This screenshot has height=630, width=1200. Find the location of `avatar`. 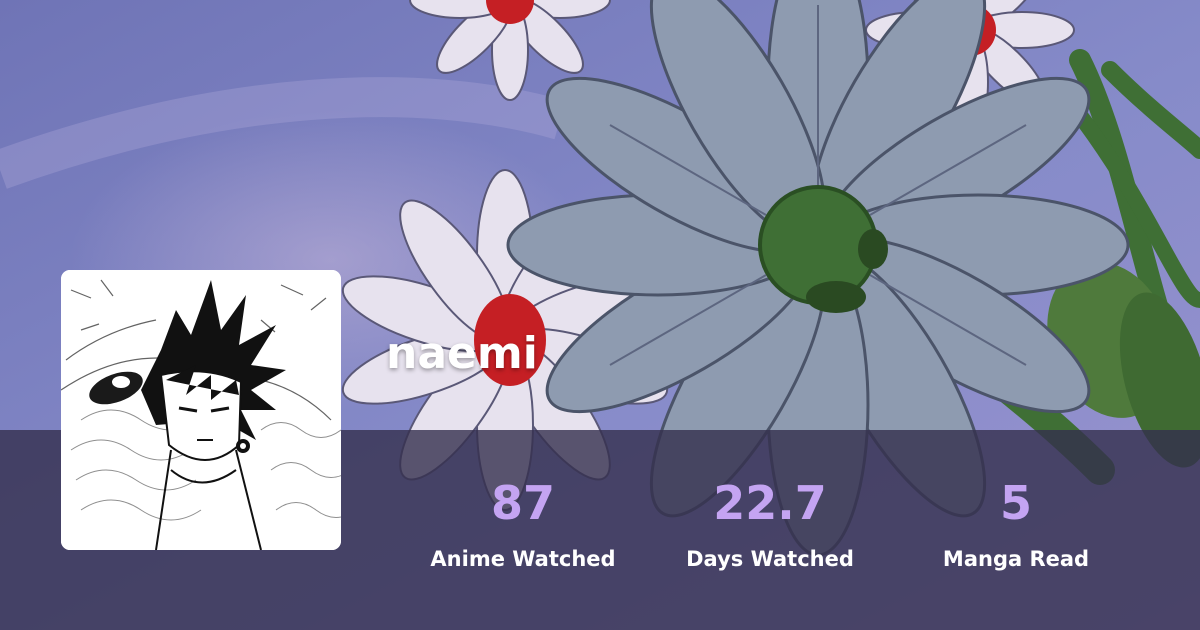

avatar is located at coordinates (201, 410).